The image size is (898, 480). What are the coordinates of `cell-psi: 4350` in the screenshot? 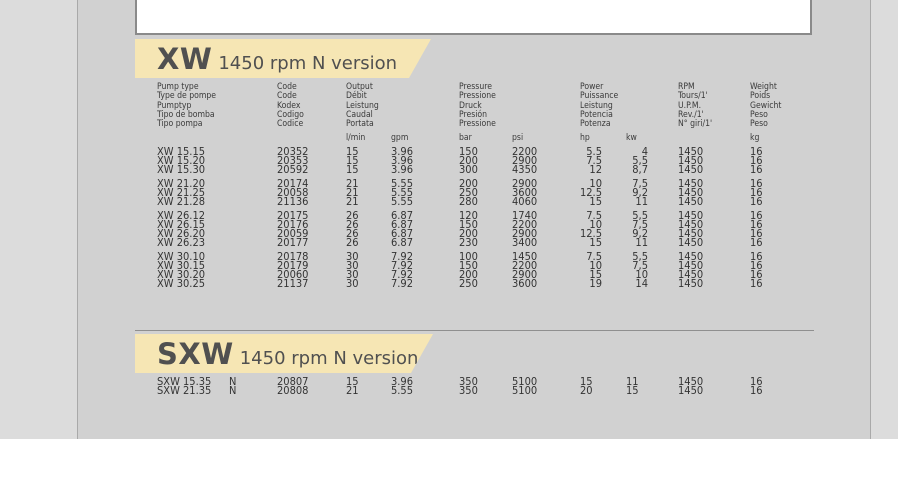 It's located at (525, 169).